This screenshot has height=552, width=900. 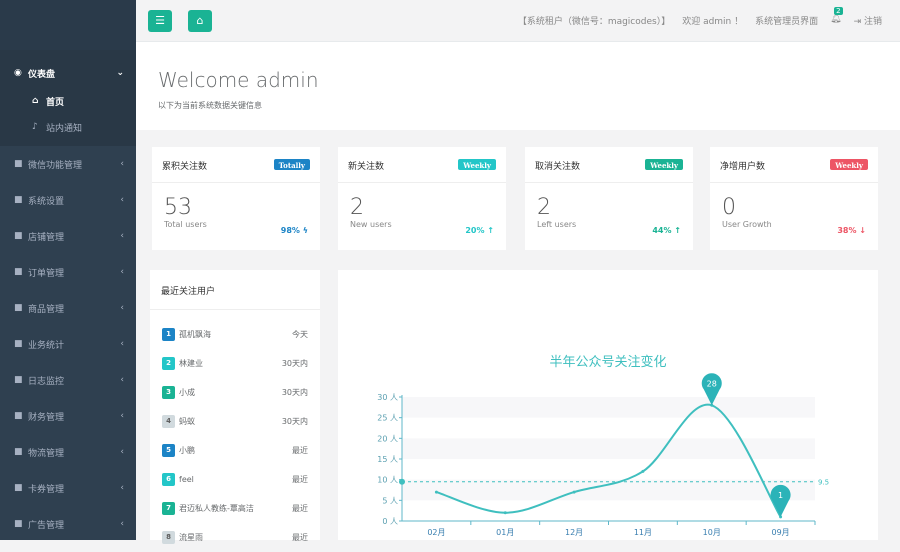 What do you see at coordinates (46, 525) in the screenshot?
I see `sidebar-item-label: 广告管理` at bounding box center [46, 525].